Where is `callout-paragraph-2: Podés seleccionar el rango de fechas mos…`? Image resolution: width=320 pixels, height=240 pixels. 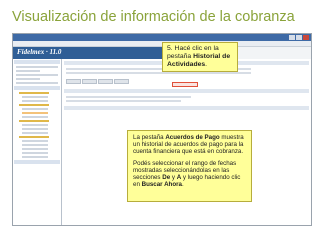 callout-paragraph-2: Podés seleccionar el rango de fechas mos… is located at coordinates (189, 174).